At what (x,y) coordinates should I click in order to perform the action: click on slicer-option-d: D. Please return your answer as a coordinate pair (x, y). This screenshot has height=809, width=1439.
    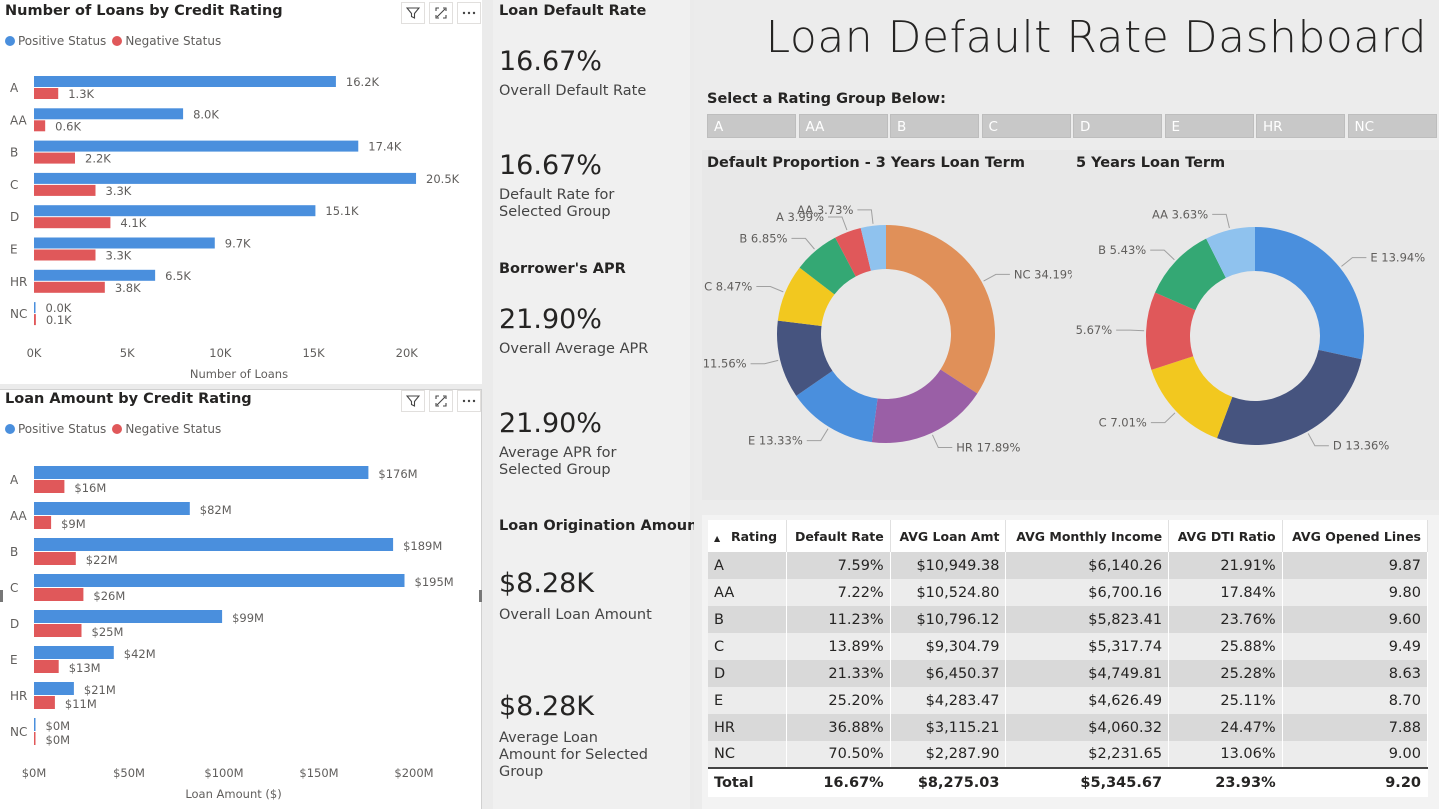
    Looking at the image, I should click on (1117, 126).